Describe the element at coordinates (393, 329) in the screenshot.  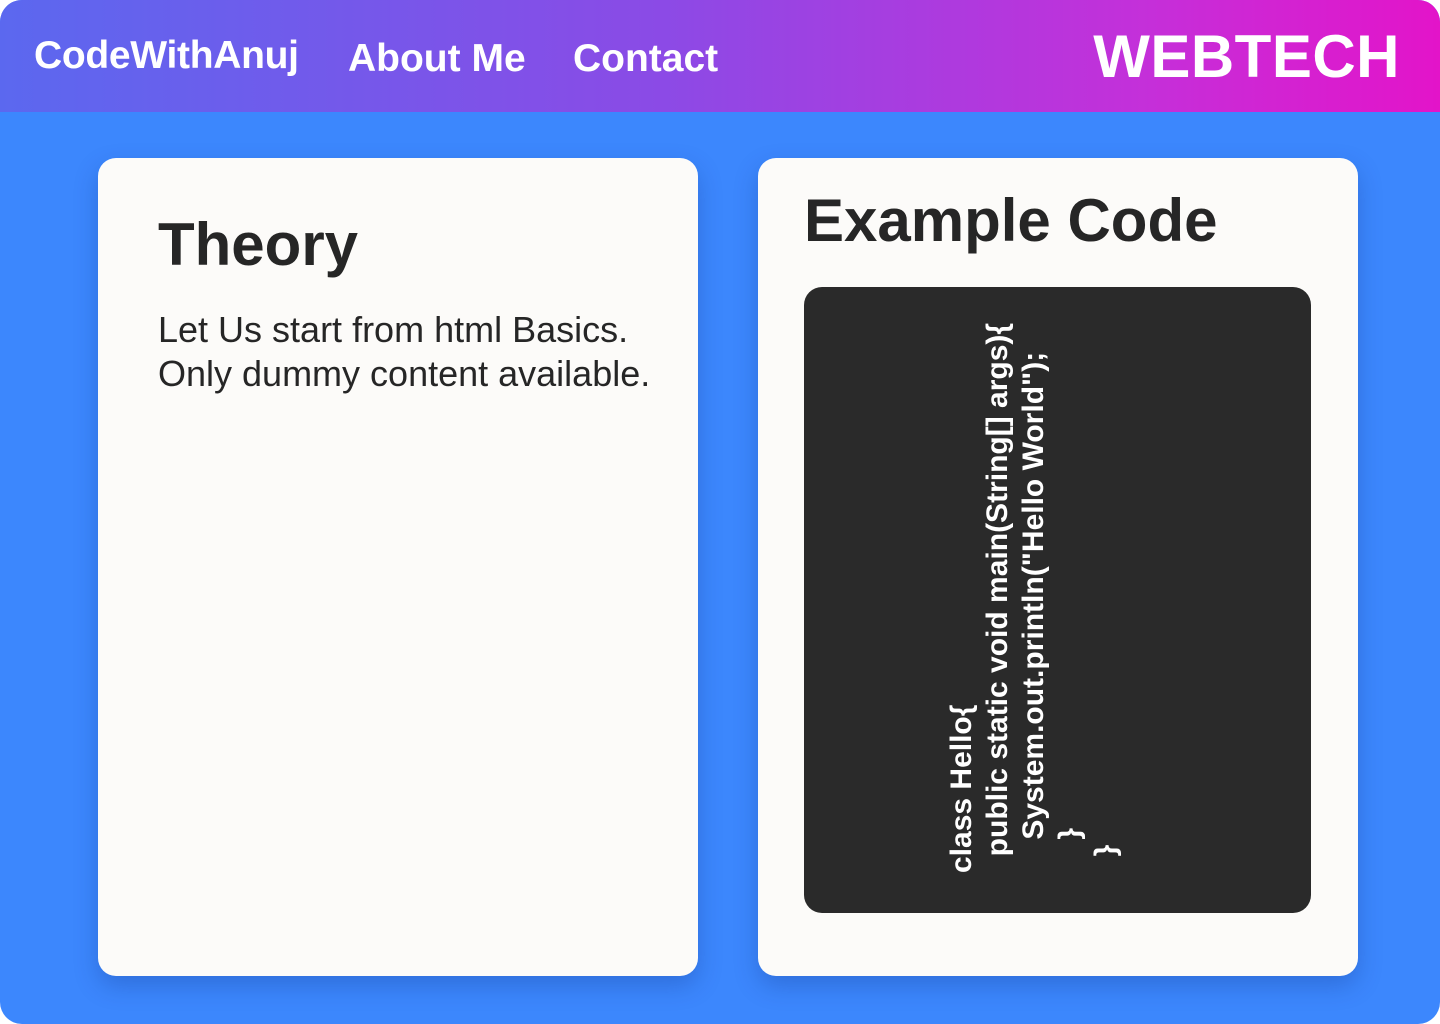
I see `theory-line-1: Let Us start from html Basics.` at that location.